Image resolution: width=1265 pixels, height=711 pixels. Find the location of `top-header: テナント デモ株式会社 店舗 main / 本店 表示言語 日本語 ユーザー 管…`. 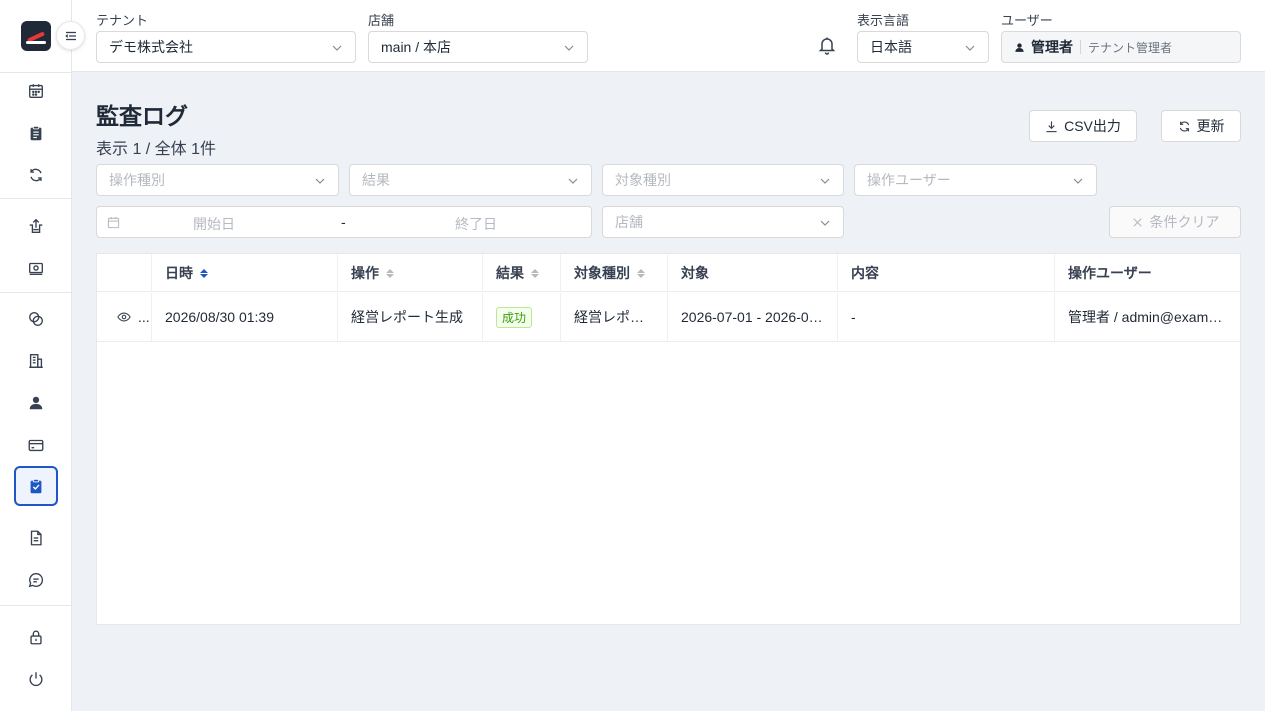

top-header: テナント デモ株式会社 店舗 main / 本店 表示言語 日本語 ユーザー 管… is located at coordinates (668, 36).